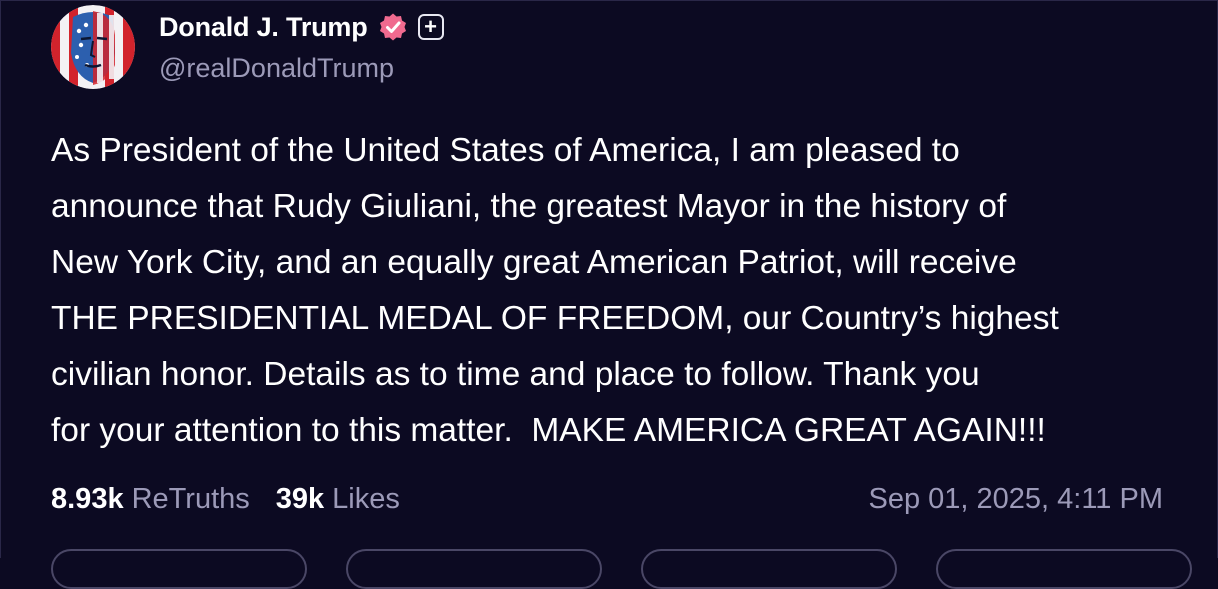 Image resolution: width=1218 pixels, height=589 pixels. Describe the element at coordinates (366, 498) in the screenshot. I see `likes-label: Likes` at that location.